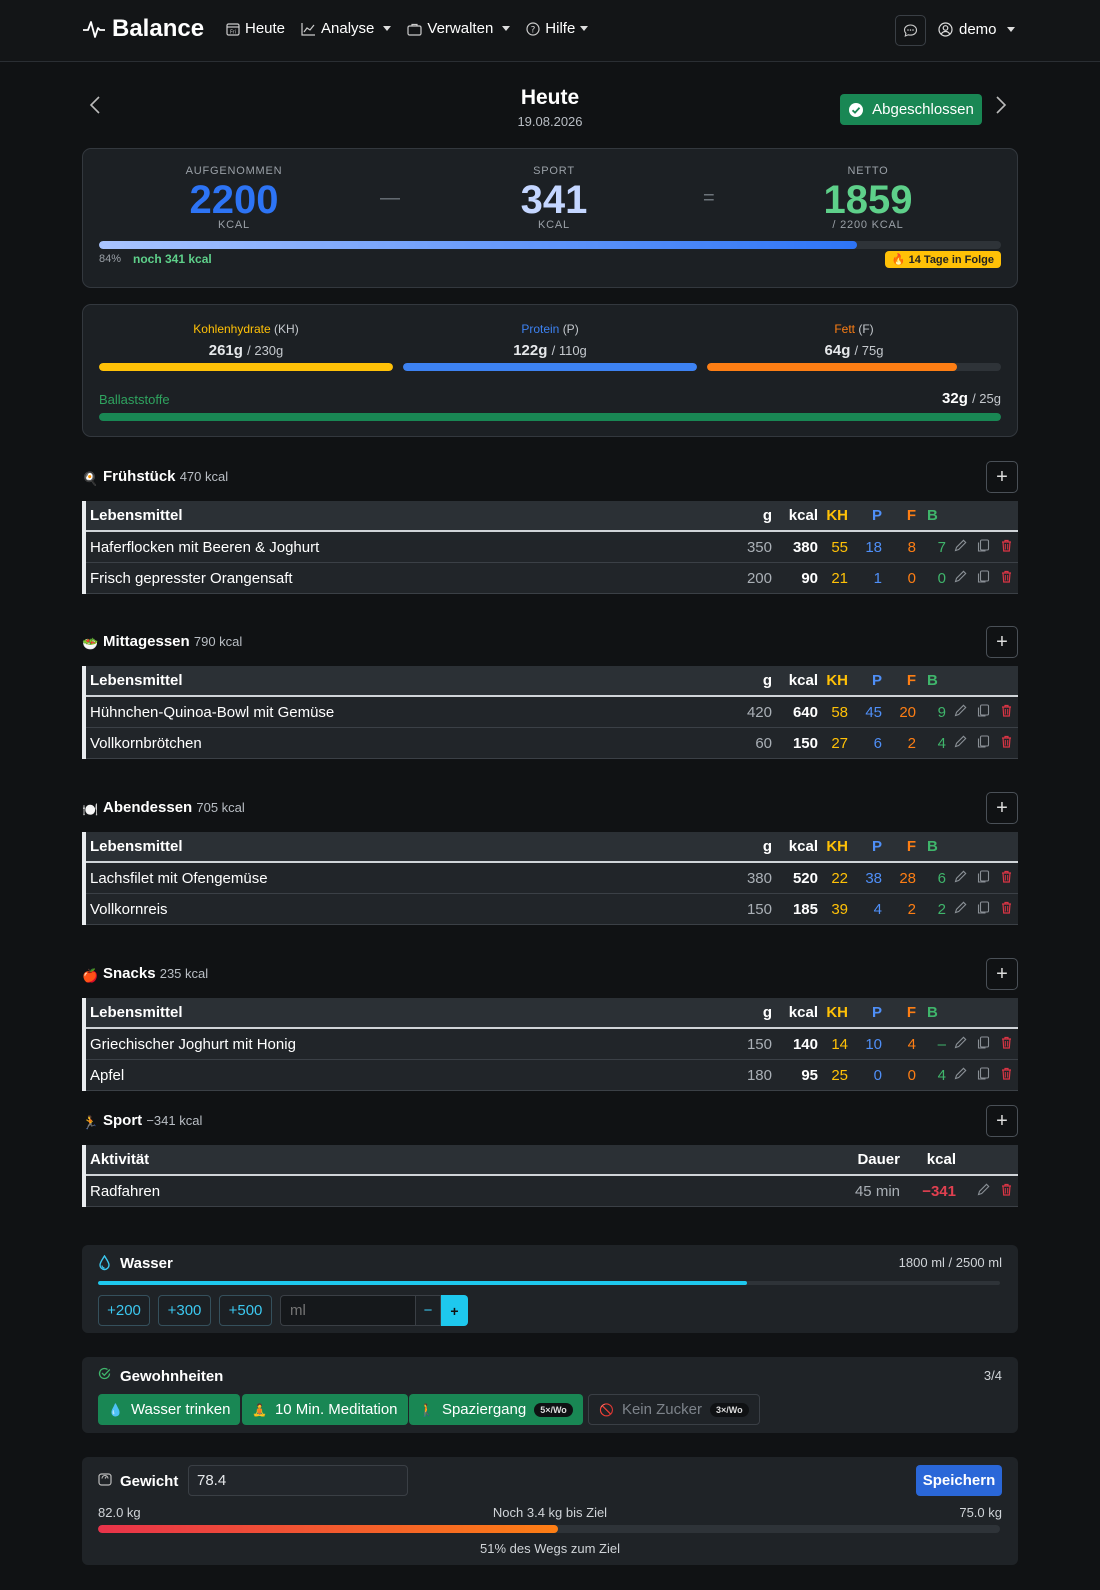 Image resolution: width=1100 pixels, height=1590 pixels. What do you see at coordinates (459, 28) in the screenshot?
I see `nav-verwalten: Verwalten` at bounding box center [459, 28].